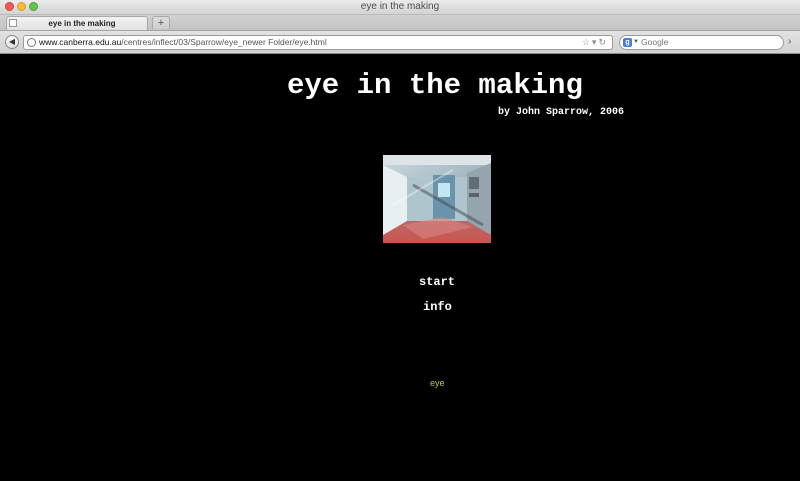  What do you see at coordinates (437, 282) in the screenshot?
I see `start-link: start` at bounding box center [437, 282].